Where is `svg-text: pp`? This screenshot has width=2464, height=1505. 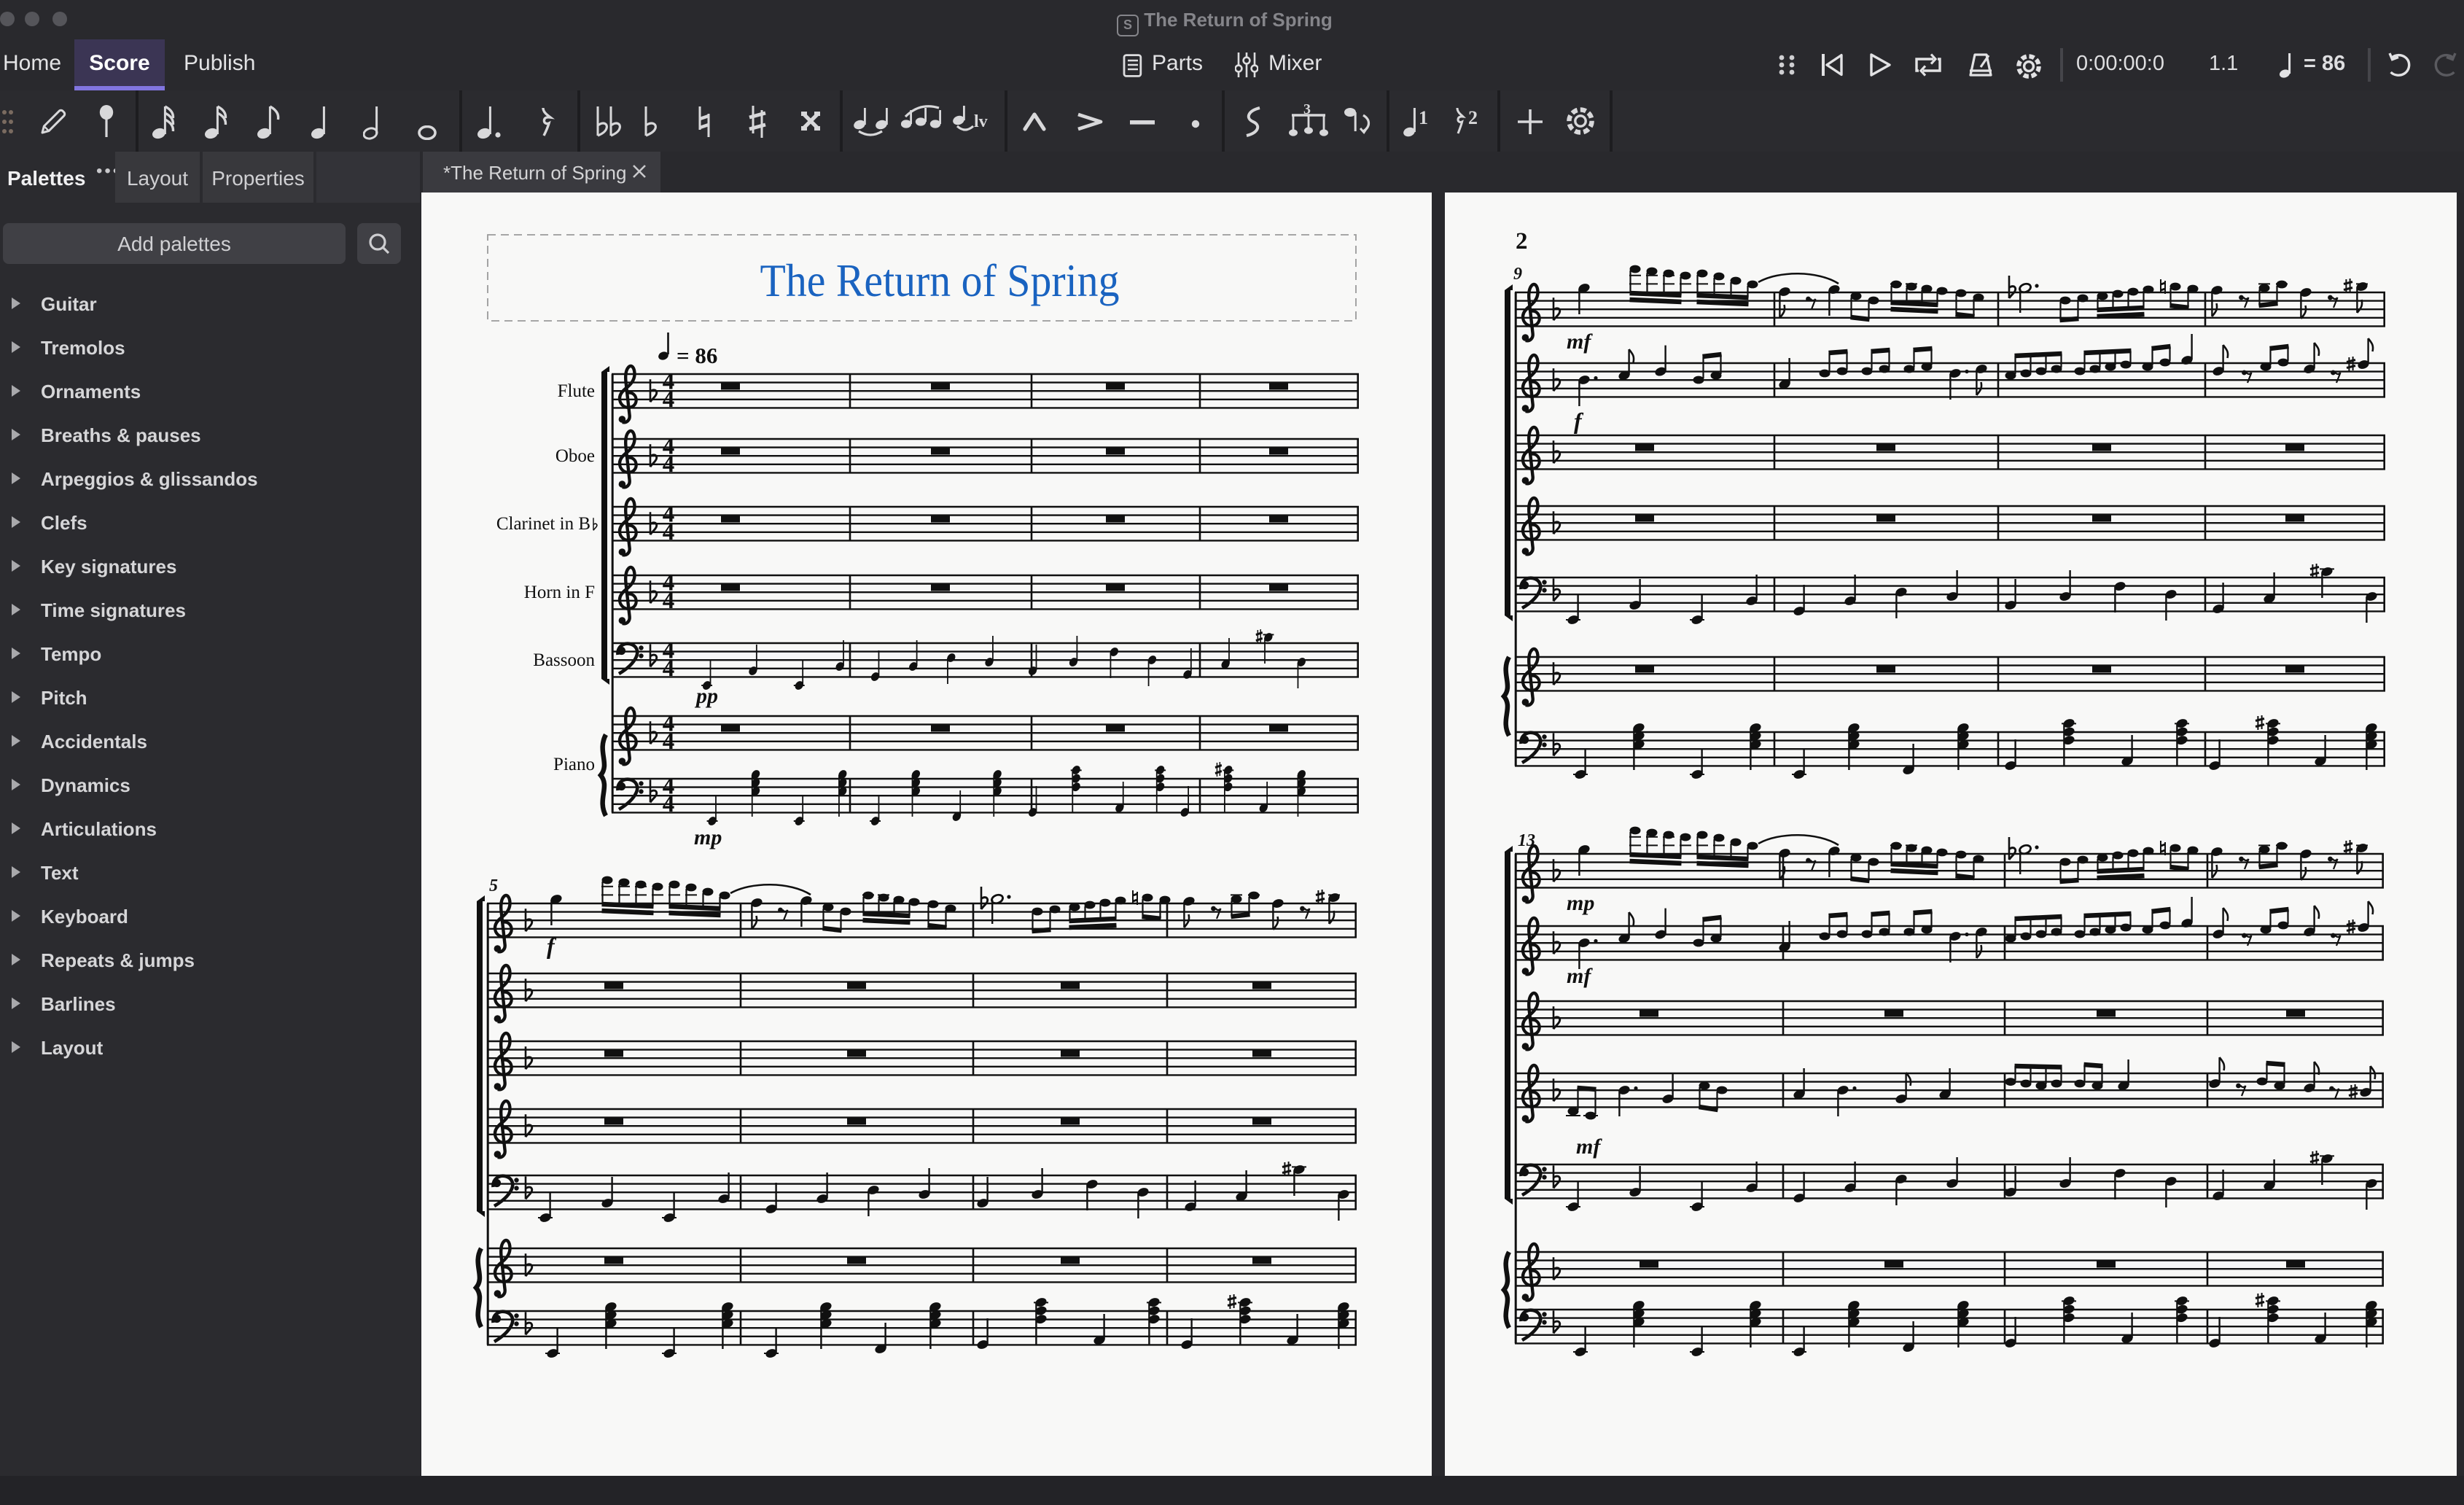
svg-text: pp is located at coordinates (705, 696).